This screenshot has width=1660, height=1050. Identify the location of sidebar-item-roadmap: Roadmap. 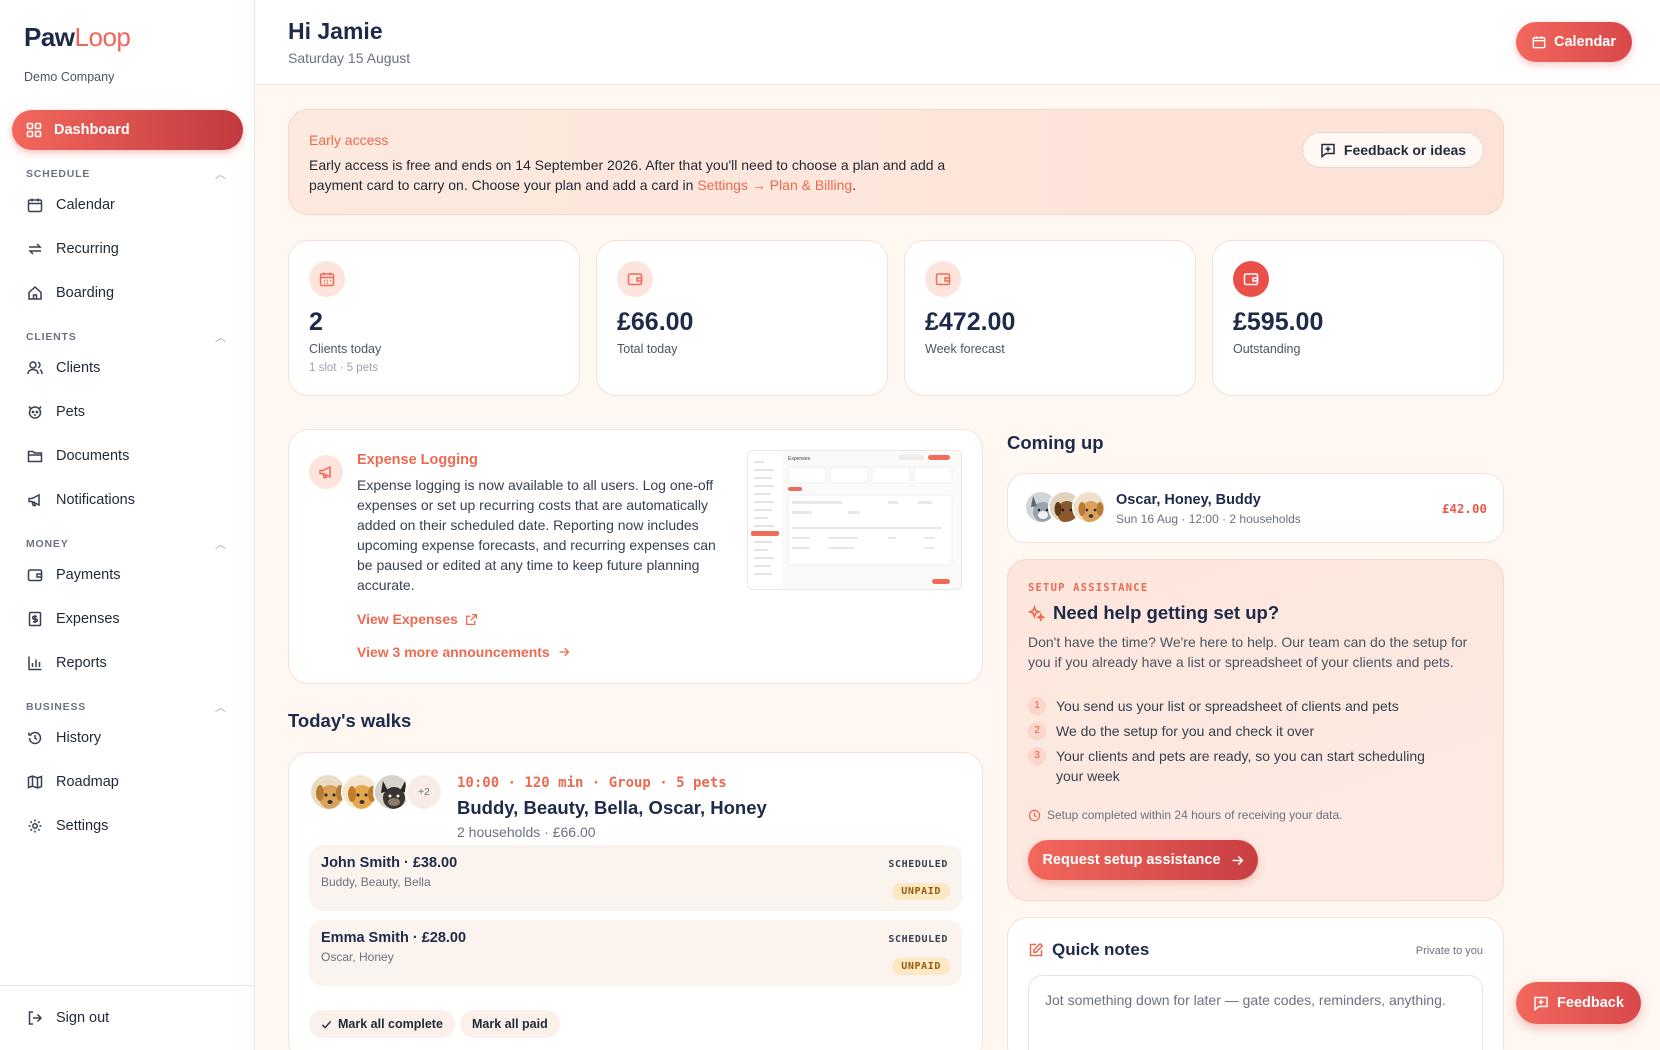
(72, 782).